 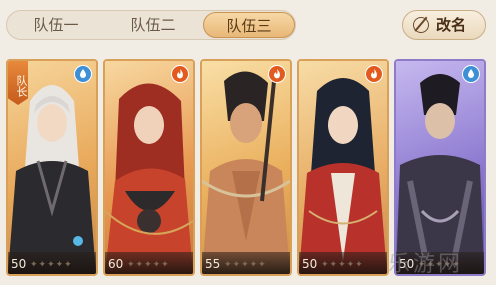 I want to click on pen-circle-icon, so click(x=421, y=25).